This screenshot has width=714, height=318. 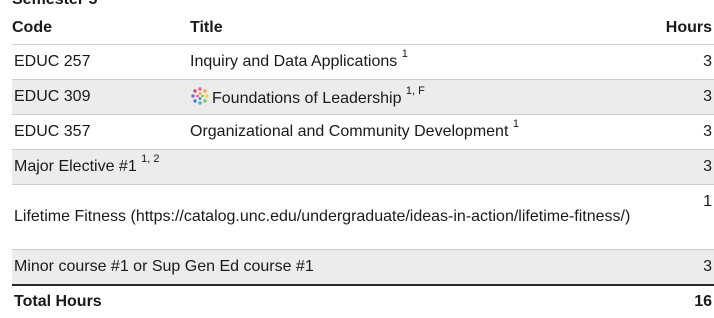 What do you see at coordinates (54, 4) in the screenshot?
I see `semester-title: Semester 5` at bounding box center [54, 4].